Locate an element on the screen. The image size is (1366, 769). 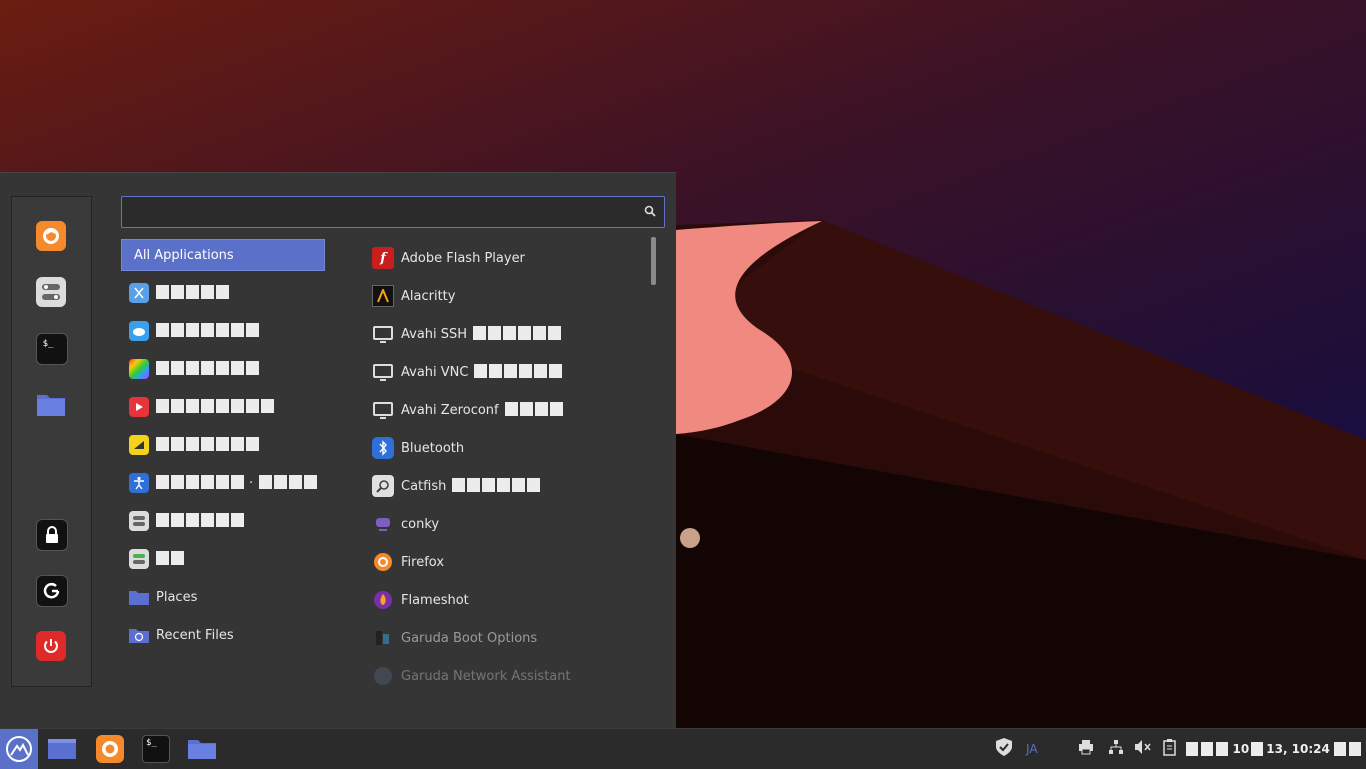
start-menu-button is located at coordinates (19, 749).